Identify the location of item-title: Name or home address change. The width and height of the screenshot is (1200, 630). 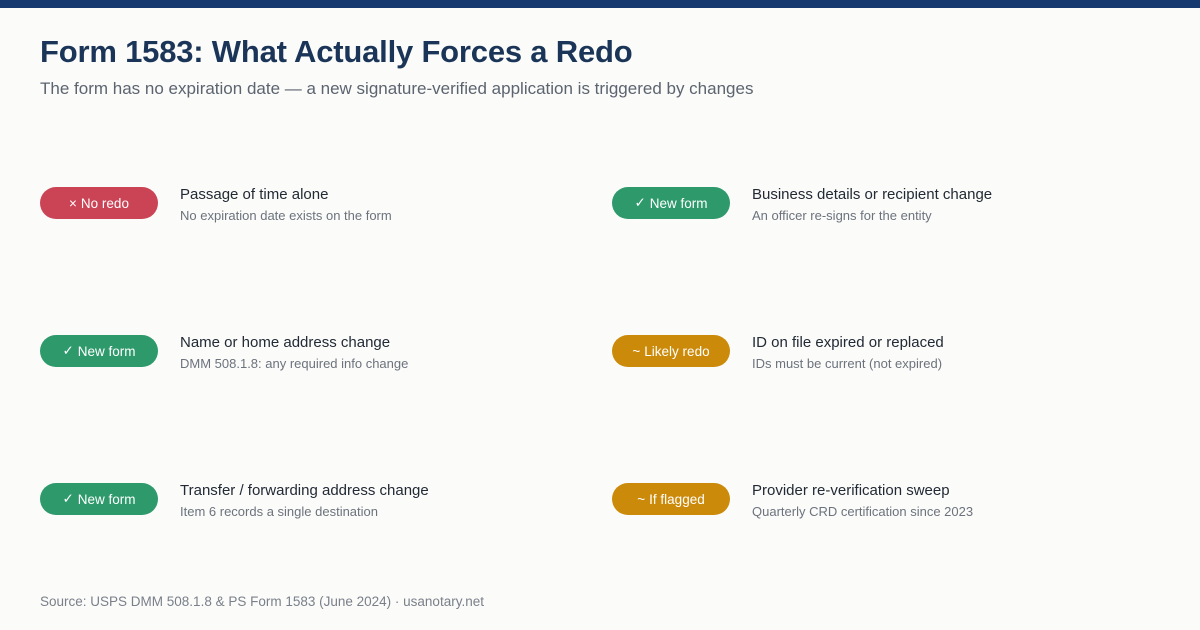
(285, 342).